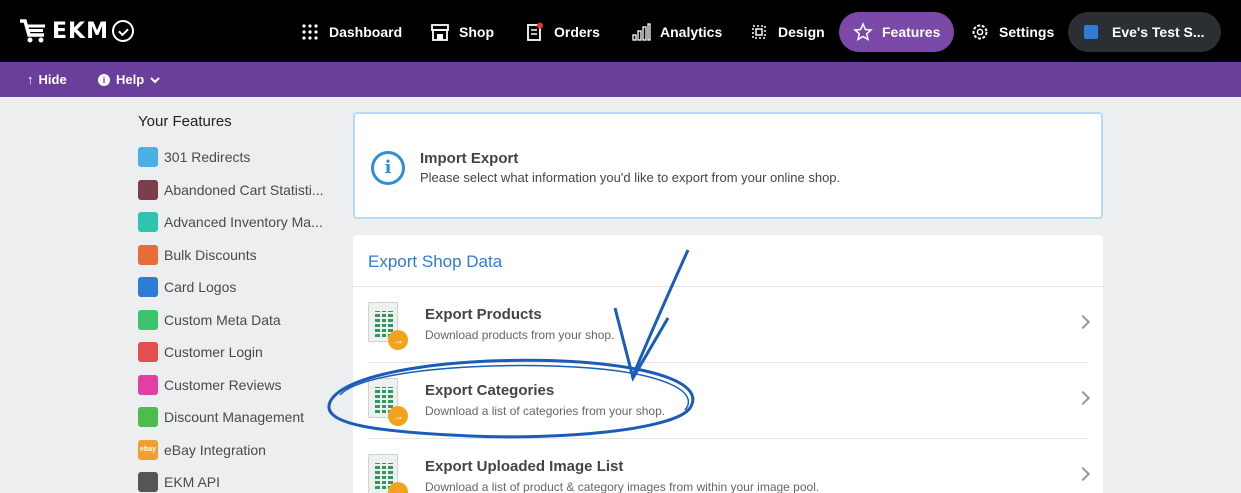 The width and height of the screenshot is (1241, 493). Describe the element at coordinates (215, 449) in the screenshot. I see `sidebar-feature-label: eBay Integration` at that location.